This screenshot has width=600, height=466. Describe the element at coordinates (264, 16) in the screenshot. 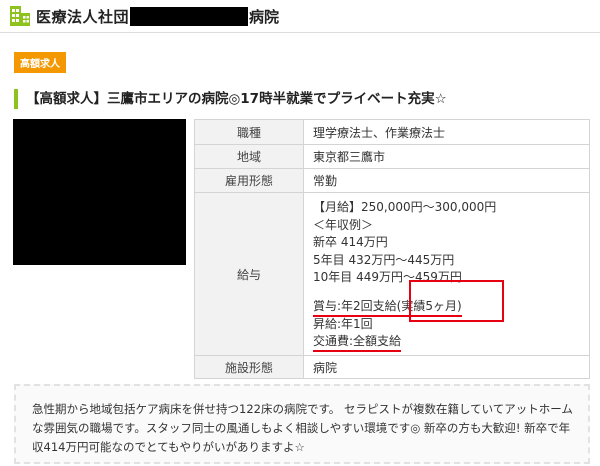

I see `hospital-name-suffix: 病院` at that location.